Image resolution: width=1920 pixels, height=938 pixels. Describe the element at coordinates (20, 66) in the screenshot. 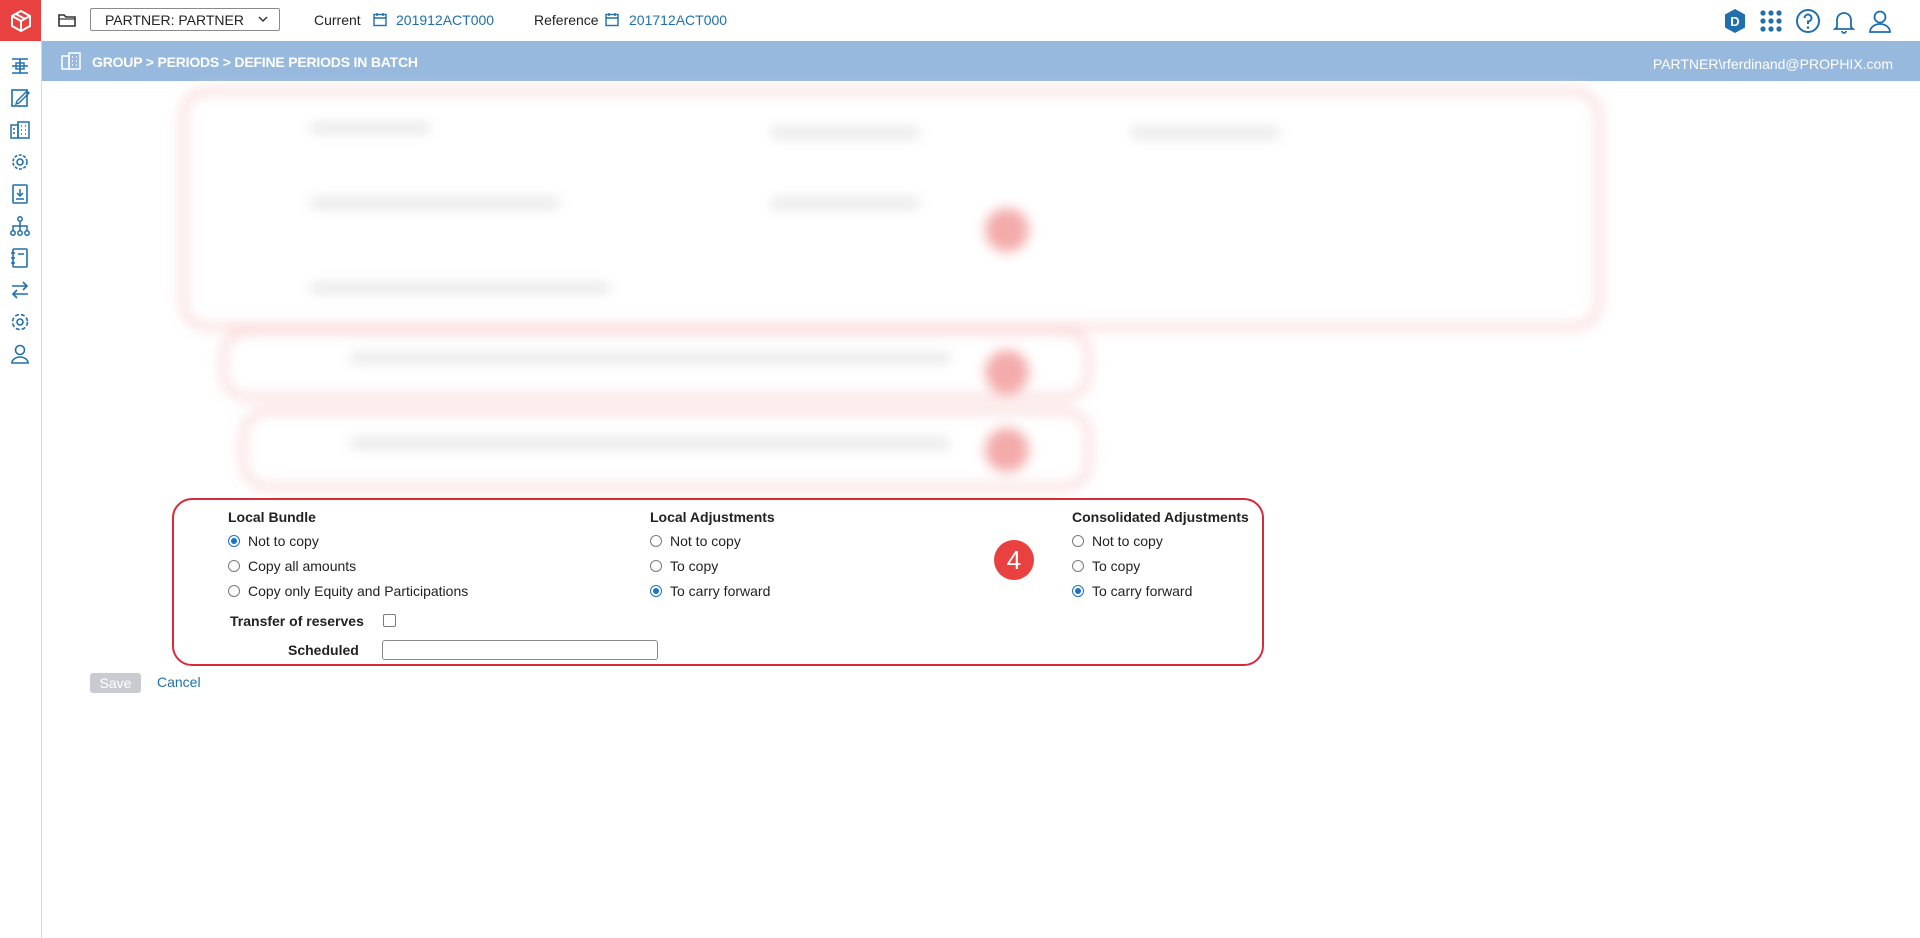

I see `hierarchy-icon` at that location.